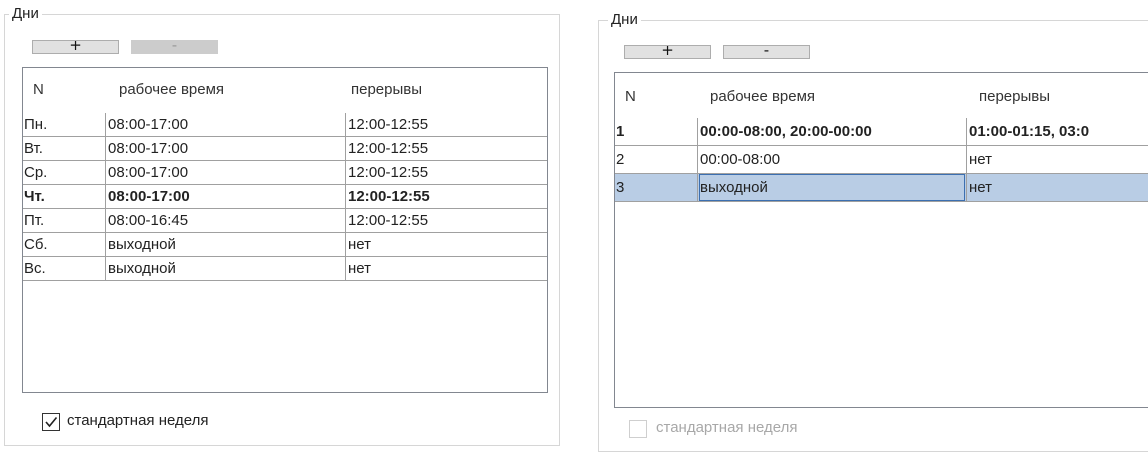 The height and width of the screenshot is (454, 1148). What do you see at coordinates (64, 196) in the screenshot?
I see `cell-day-number: Чт.` at bounding box center [64, 196].